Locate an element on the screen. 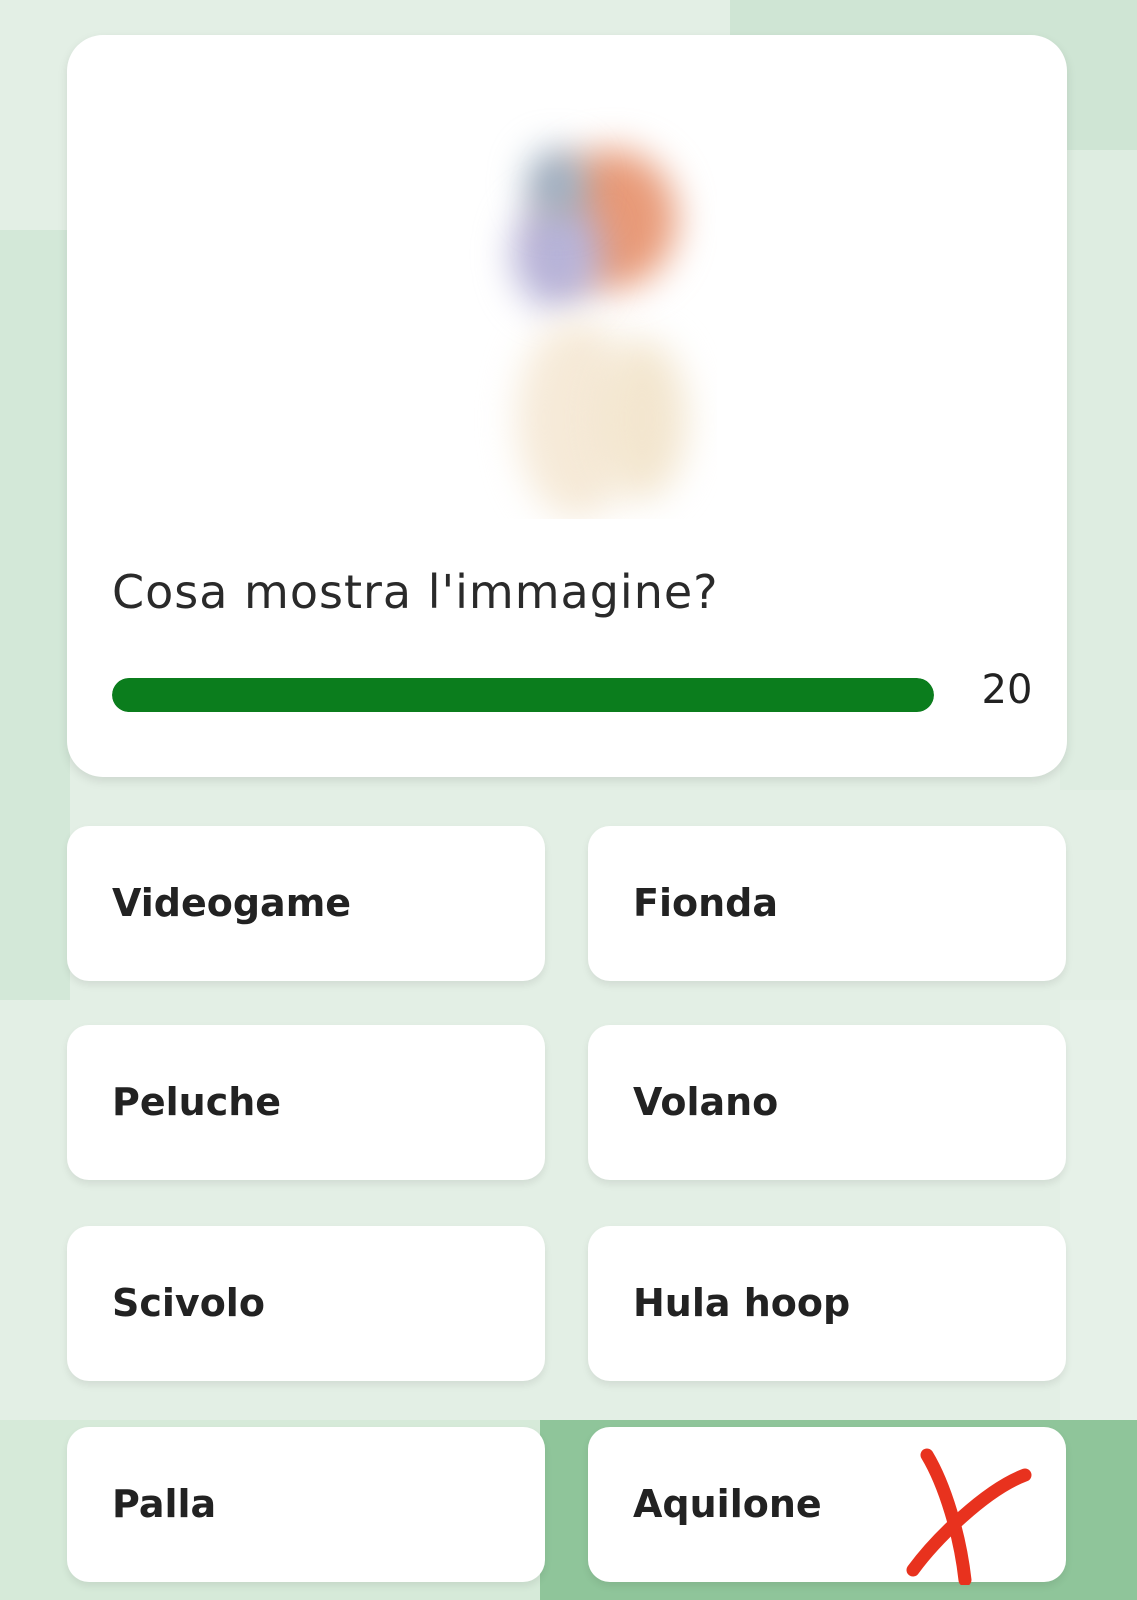 This screenshot has height=1600, width=1137. answer-button: Peluche is located at coordinates (306, 1102).